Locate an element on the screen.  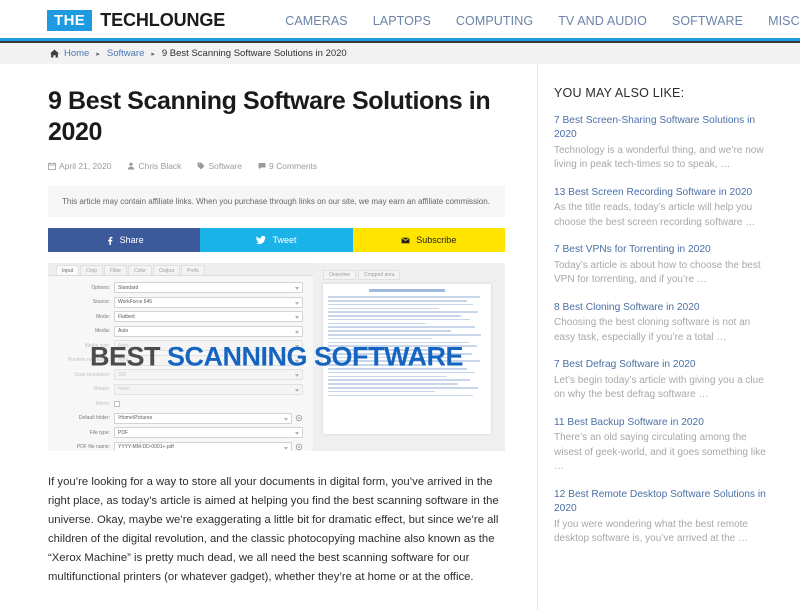
scanner-field-mode-label: Mode: is located at coordinates (103, 316).